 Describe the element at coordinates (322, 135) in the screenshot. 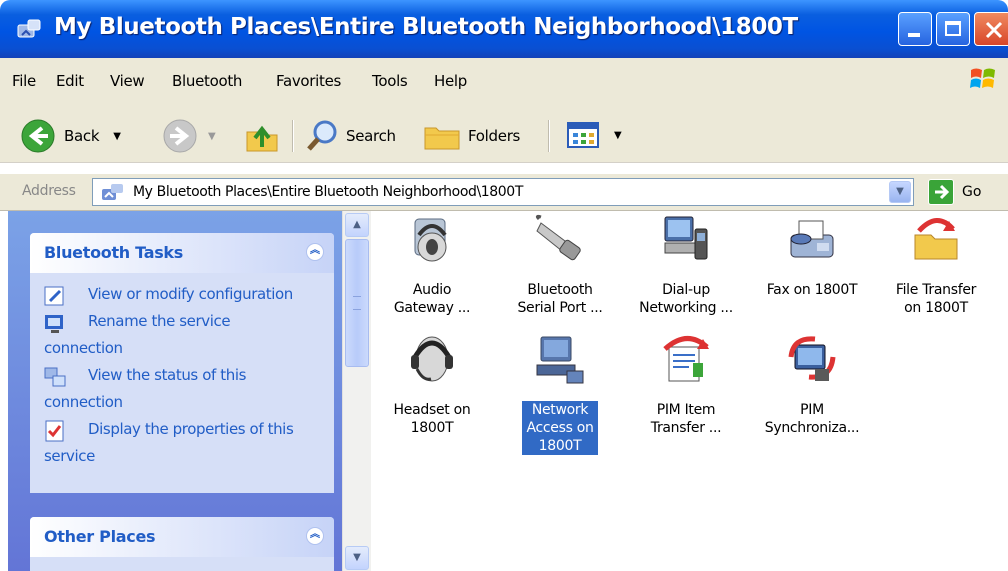

I see `search-icon` at that location.